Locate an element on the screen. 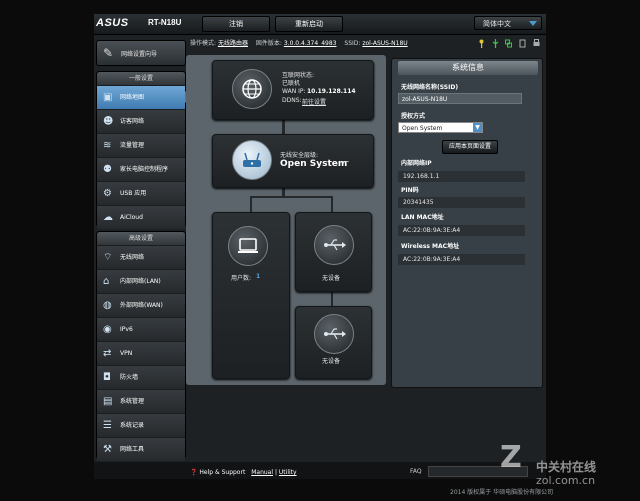 Image resolution: width=640 pixels, height=501 pixels. model-name: RT-N18U is located at coordinates (165, 22).